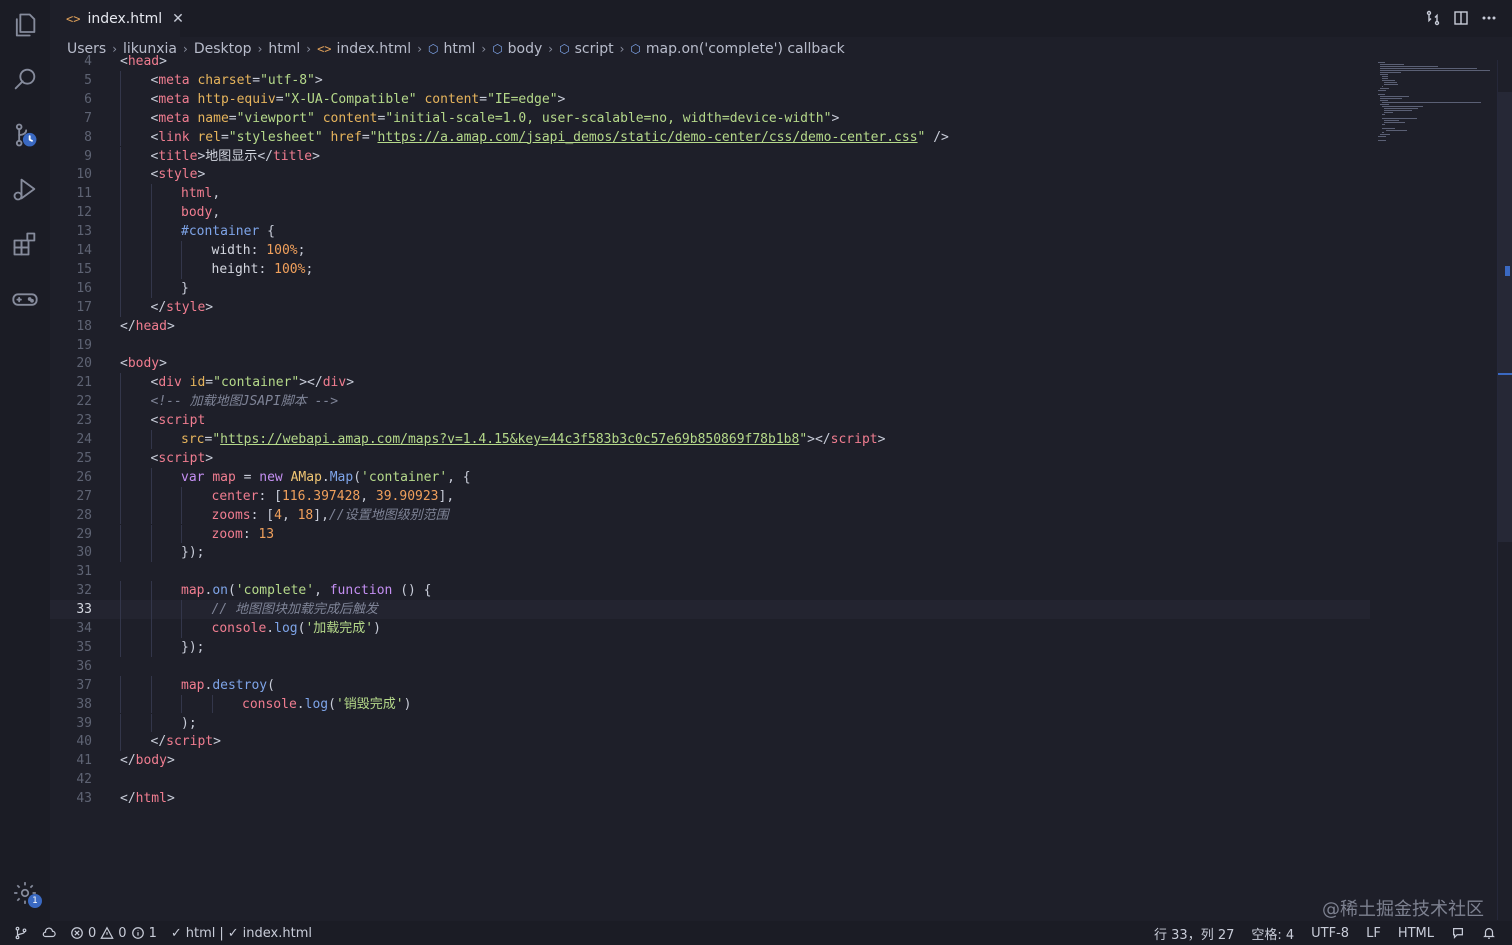 This screenshot has width=1512, height=945. What do you see at coordinates (124, 364) in the screenshot?
I see `code-token: <` at bounding box center [124, 364].